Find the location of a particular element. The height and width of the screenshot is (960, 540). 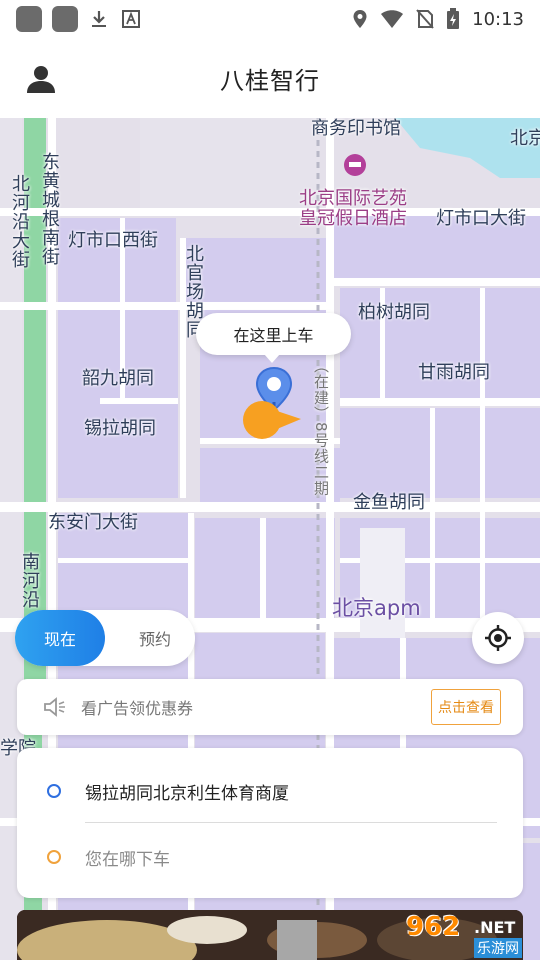

map-label-apm: 北京apm is located at coordinates (376, 608).